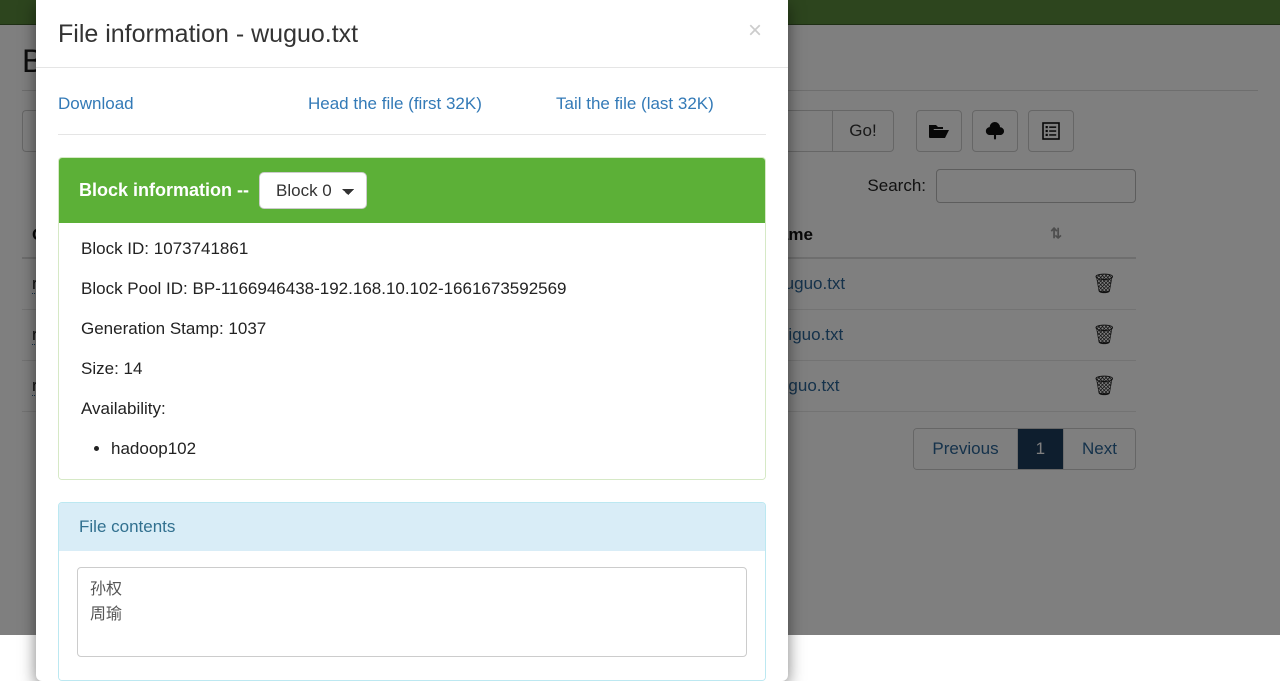  I want to click on list-item: hadoop102, so click(427, 449).